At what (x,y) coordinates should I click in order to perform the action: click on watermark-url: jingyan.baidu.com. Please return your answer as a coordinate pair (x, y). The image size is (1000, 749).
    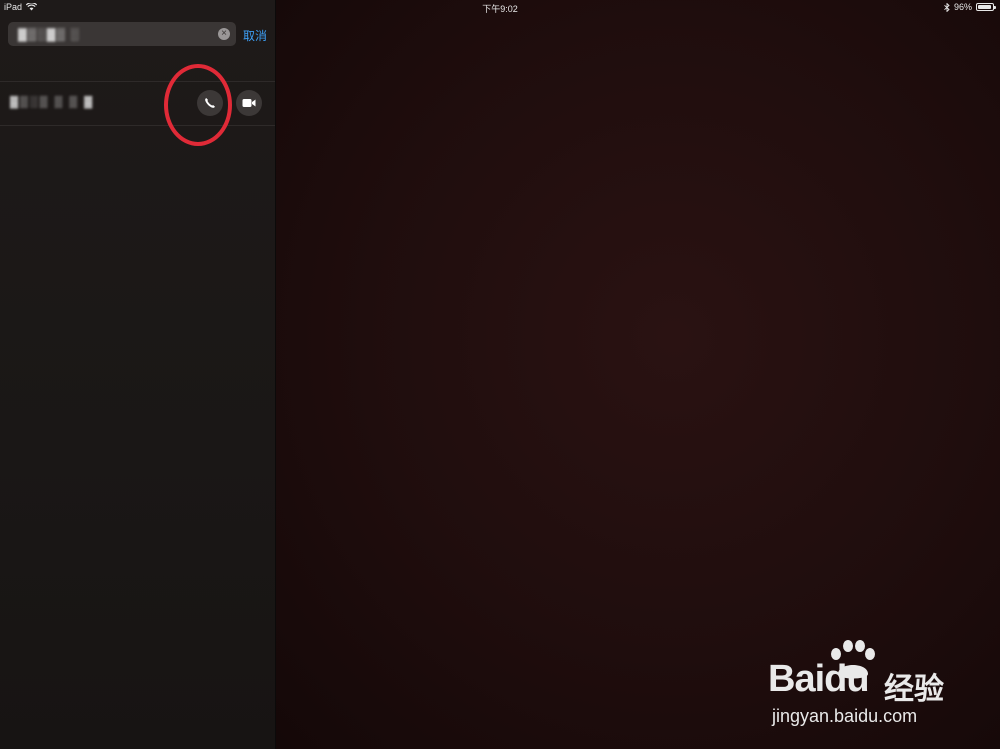
    Looking at the image, I should click on (845, 716).